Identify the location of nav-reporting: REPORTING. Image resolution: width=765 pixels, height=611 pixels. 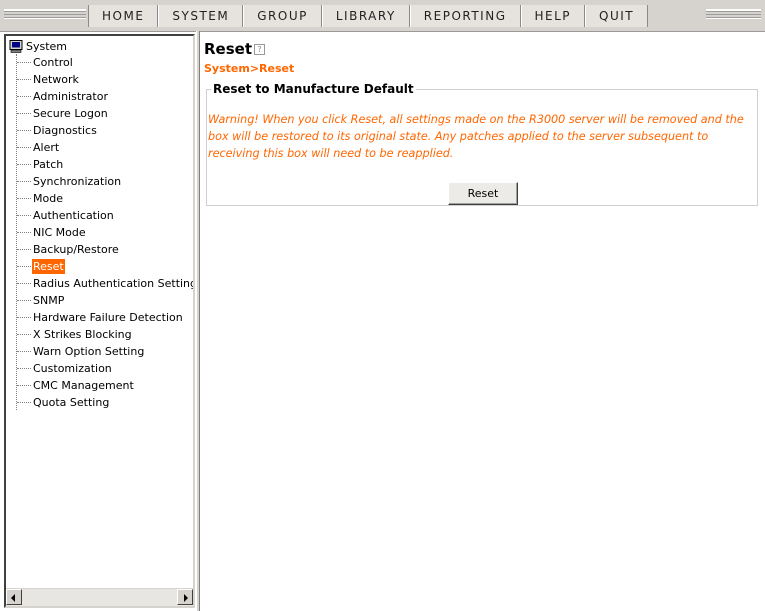
(465, 16).